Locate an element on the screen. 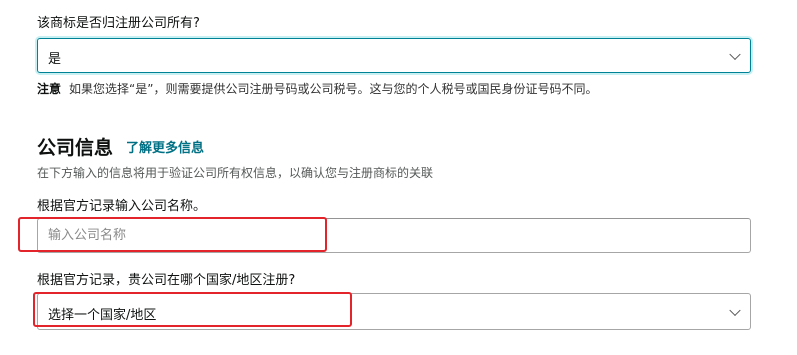  ownership-select: 是 is located at coordinates (394, 55).